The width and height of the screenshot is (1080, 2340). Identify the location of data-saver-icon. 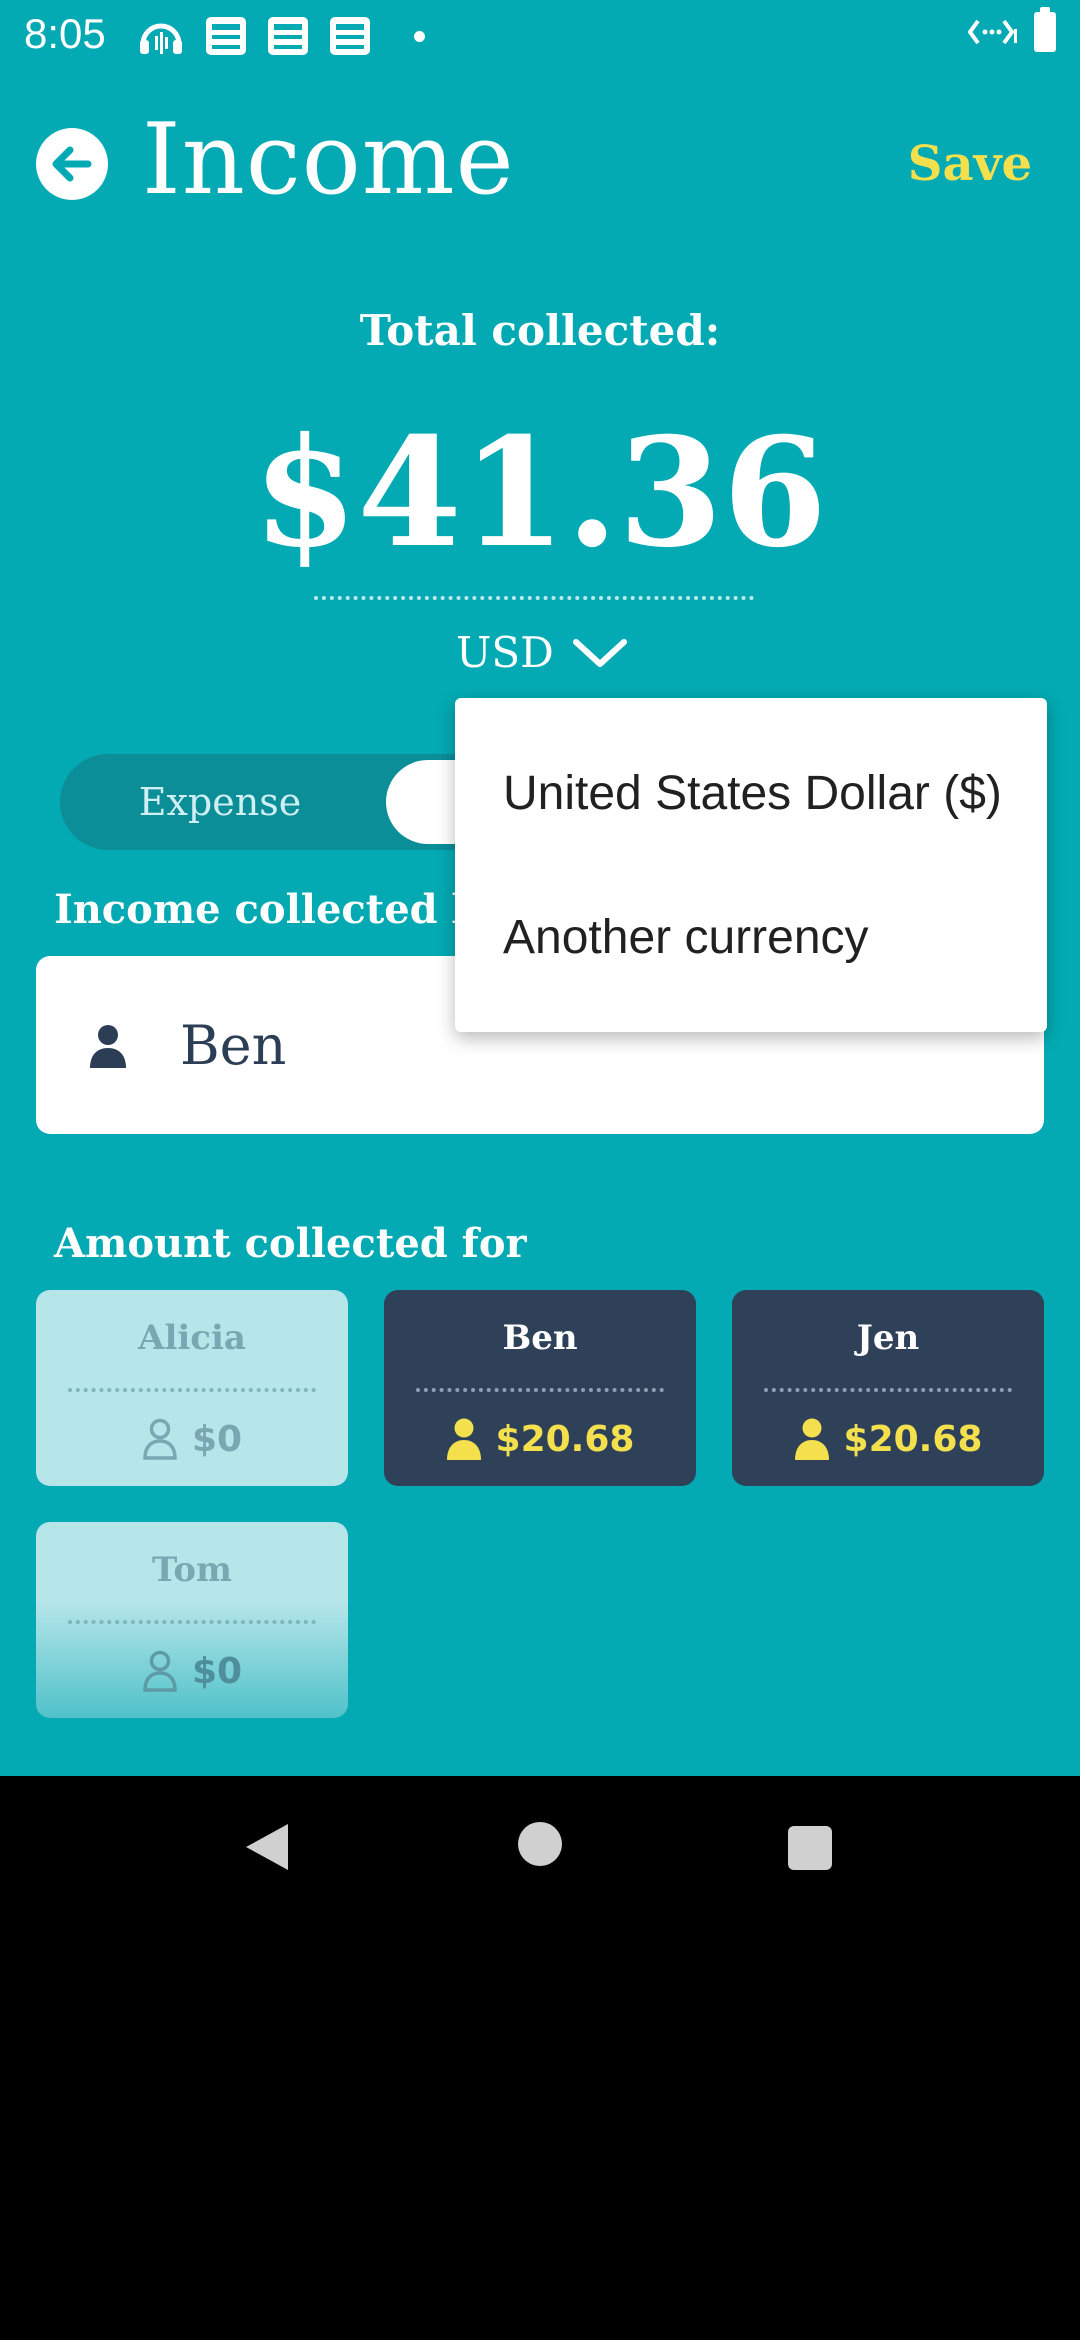
(992, 32).